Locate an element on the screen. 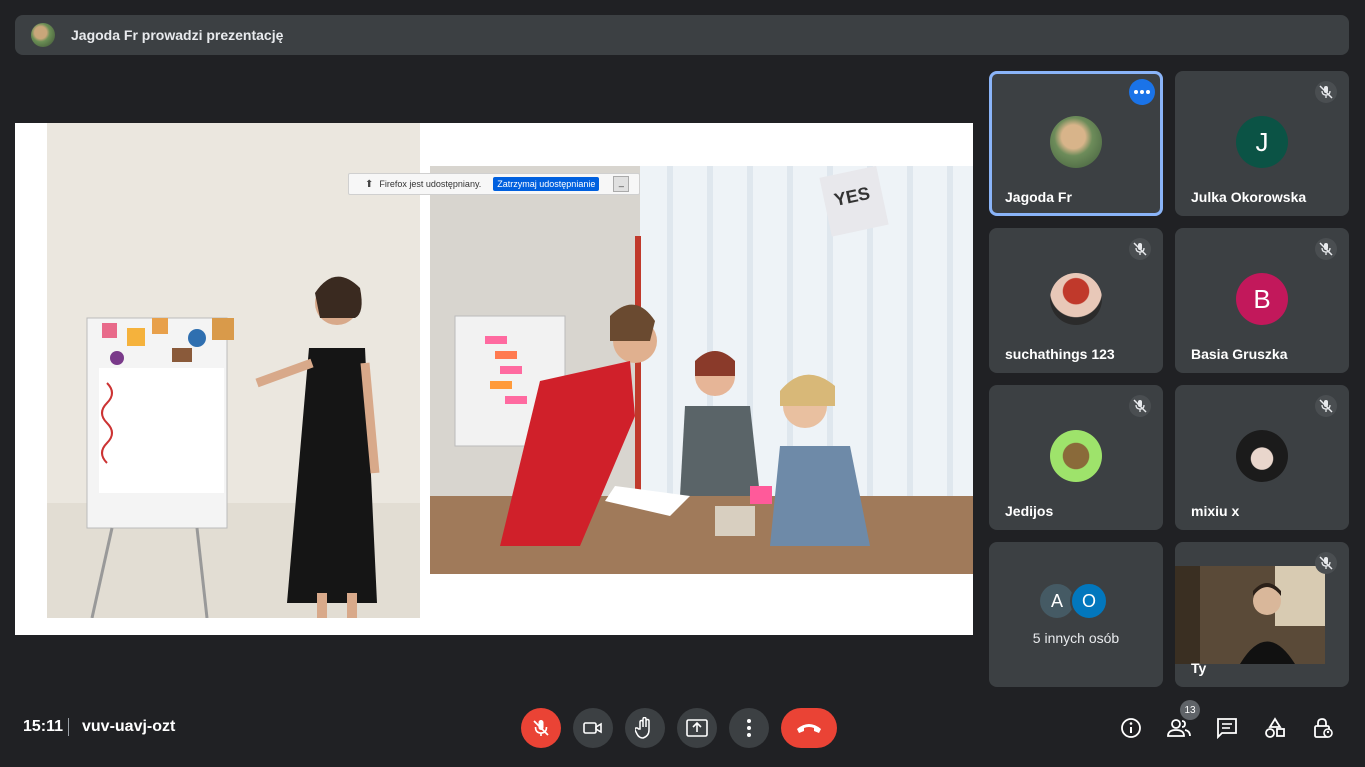 This screenshot has width=1365, height=767. participant-name: suchathings 123 is located at coordinates (1060, 354).